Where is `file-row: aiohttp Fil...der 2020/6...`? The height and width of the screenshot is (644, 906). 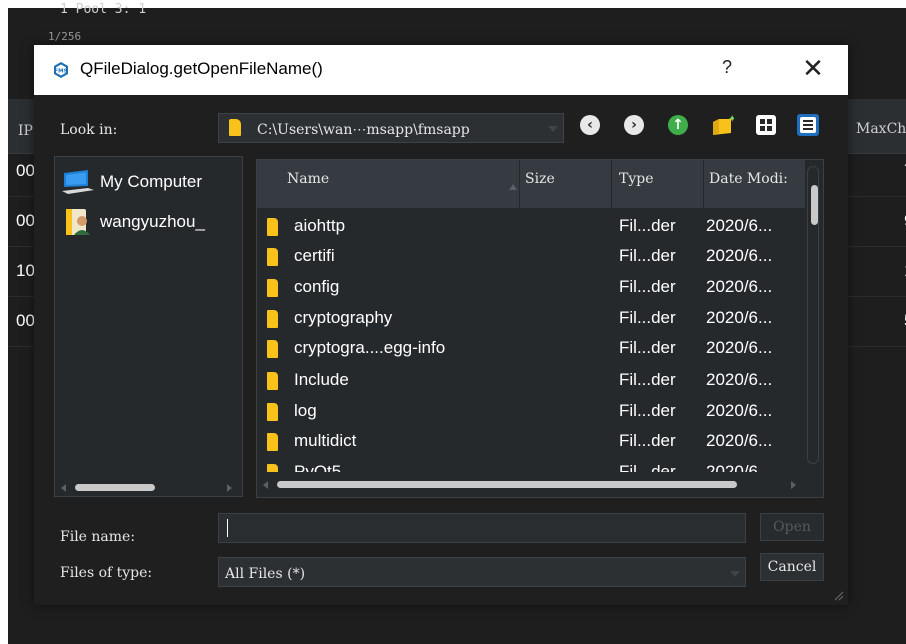 file-row: aiohttp Fil...der 2020/6... is located at coordinates (531, 227).